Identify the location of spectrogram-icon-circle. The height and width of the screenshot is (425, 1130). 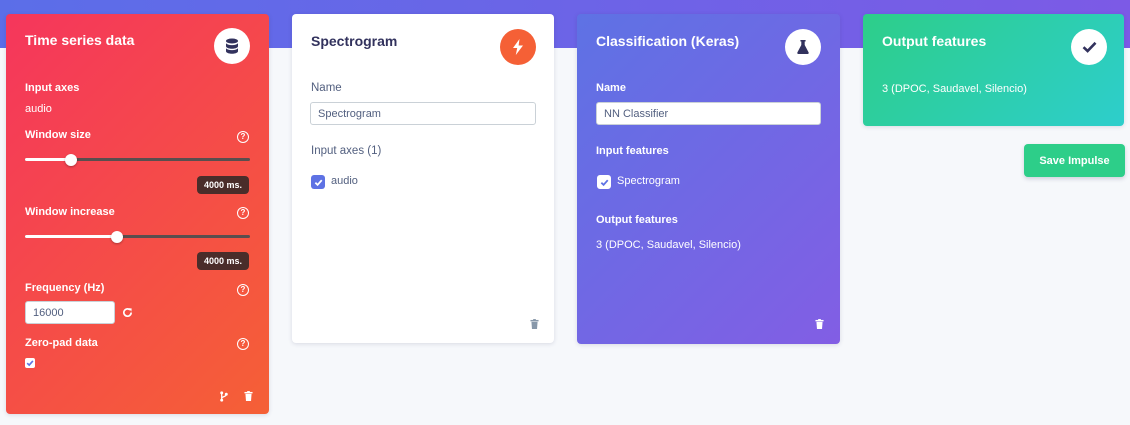
(518, 47).